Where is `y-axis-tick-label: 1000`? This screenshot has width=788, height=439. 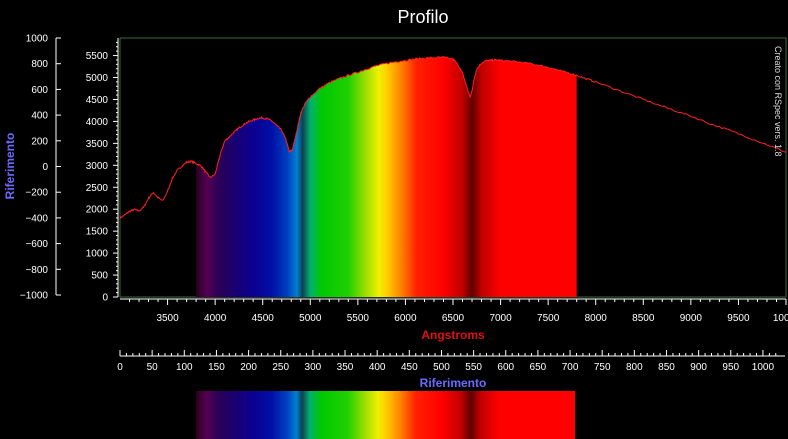 y-axis-tick-label: 1000 is located at coordinates (97, 254).